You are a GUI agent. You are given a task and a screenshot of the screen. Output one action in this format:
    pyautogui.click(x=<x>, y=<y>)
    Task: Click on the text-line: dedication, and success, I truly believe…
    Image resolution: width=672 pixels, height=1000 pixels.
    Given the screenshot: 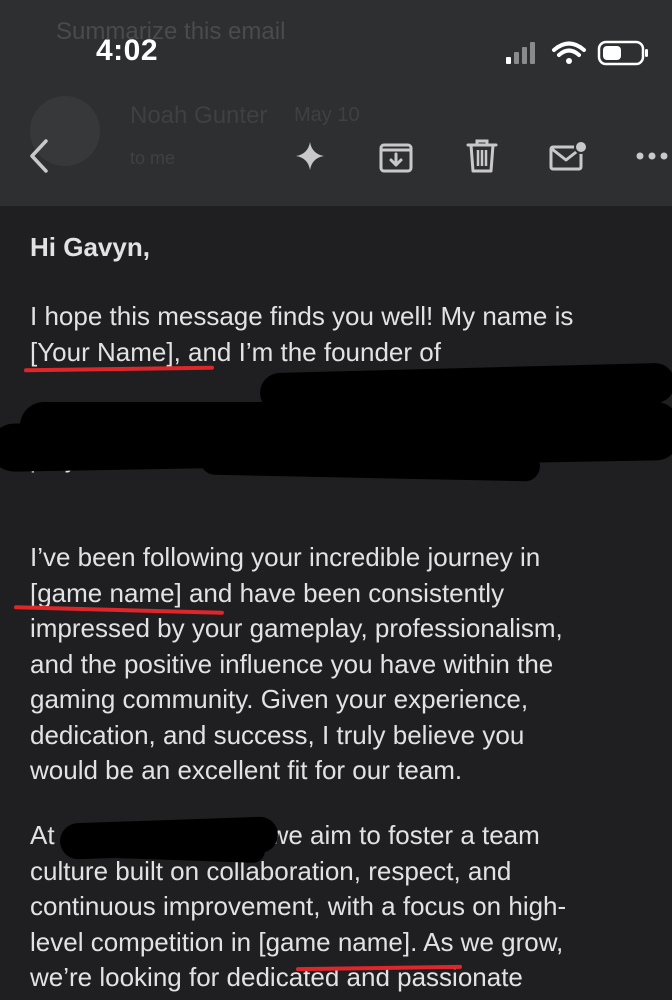 What is the action you would take?
    pyautogui.click(x=277, y=734)
    